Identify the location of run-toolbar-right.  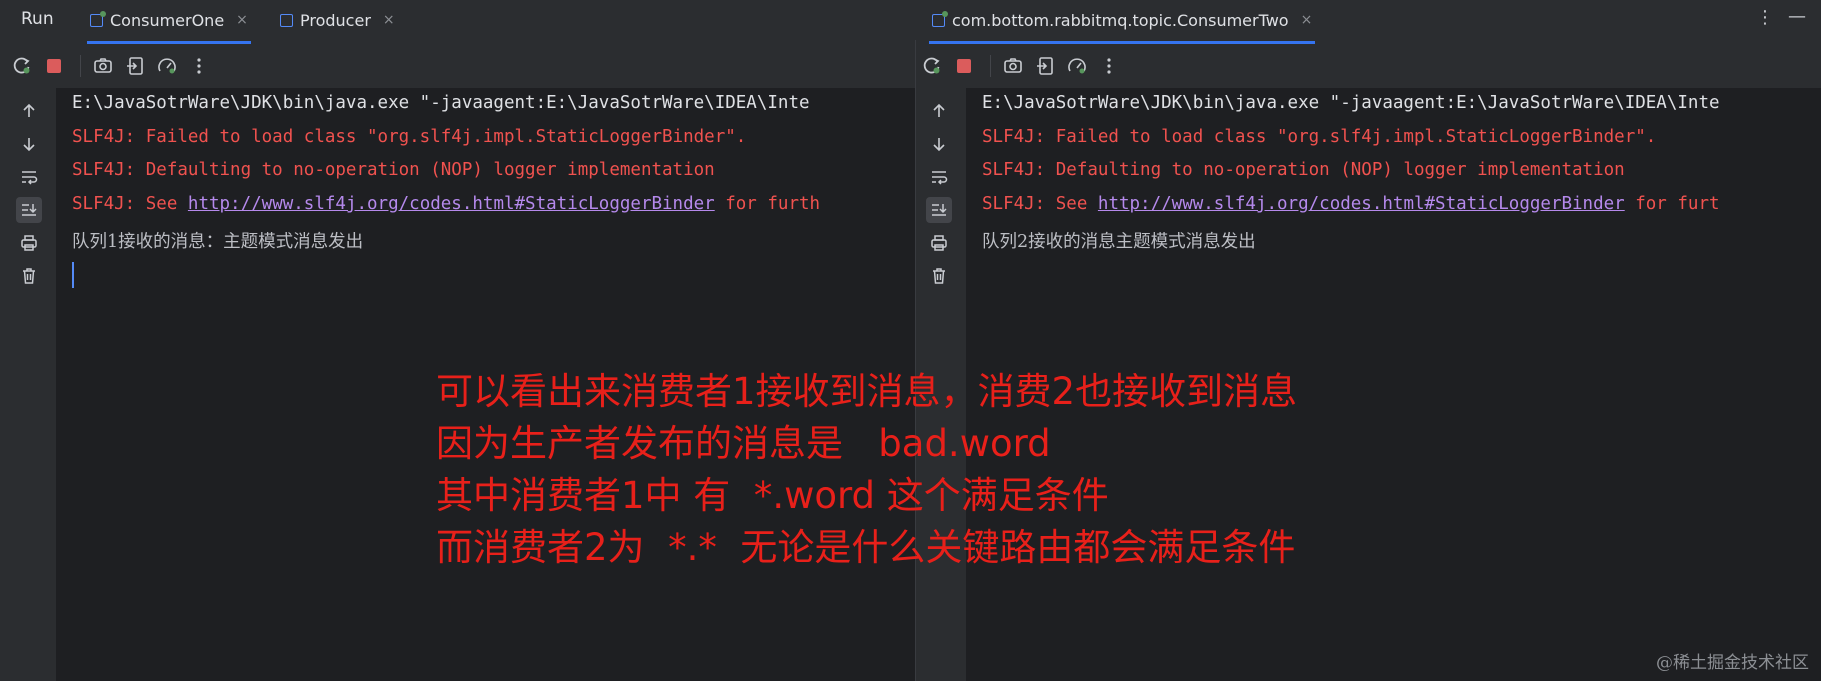
(1022, 66).